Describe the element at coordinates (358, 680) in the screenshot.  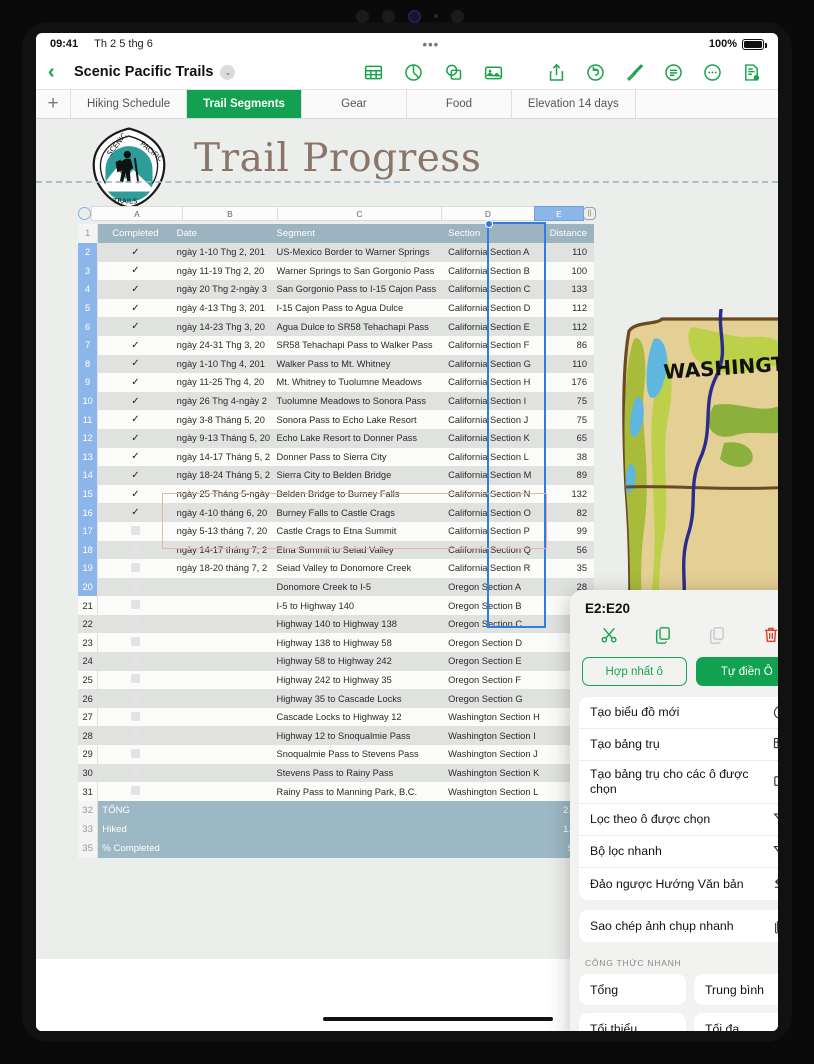
I see `segment-cell: Highway 242 to Highway 35` at that location.